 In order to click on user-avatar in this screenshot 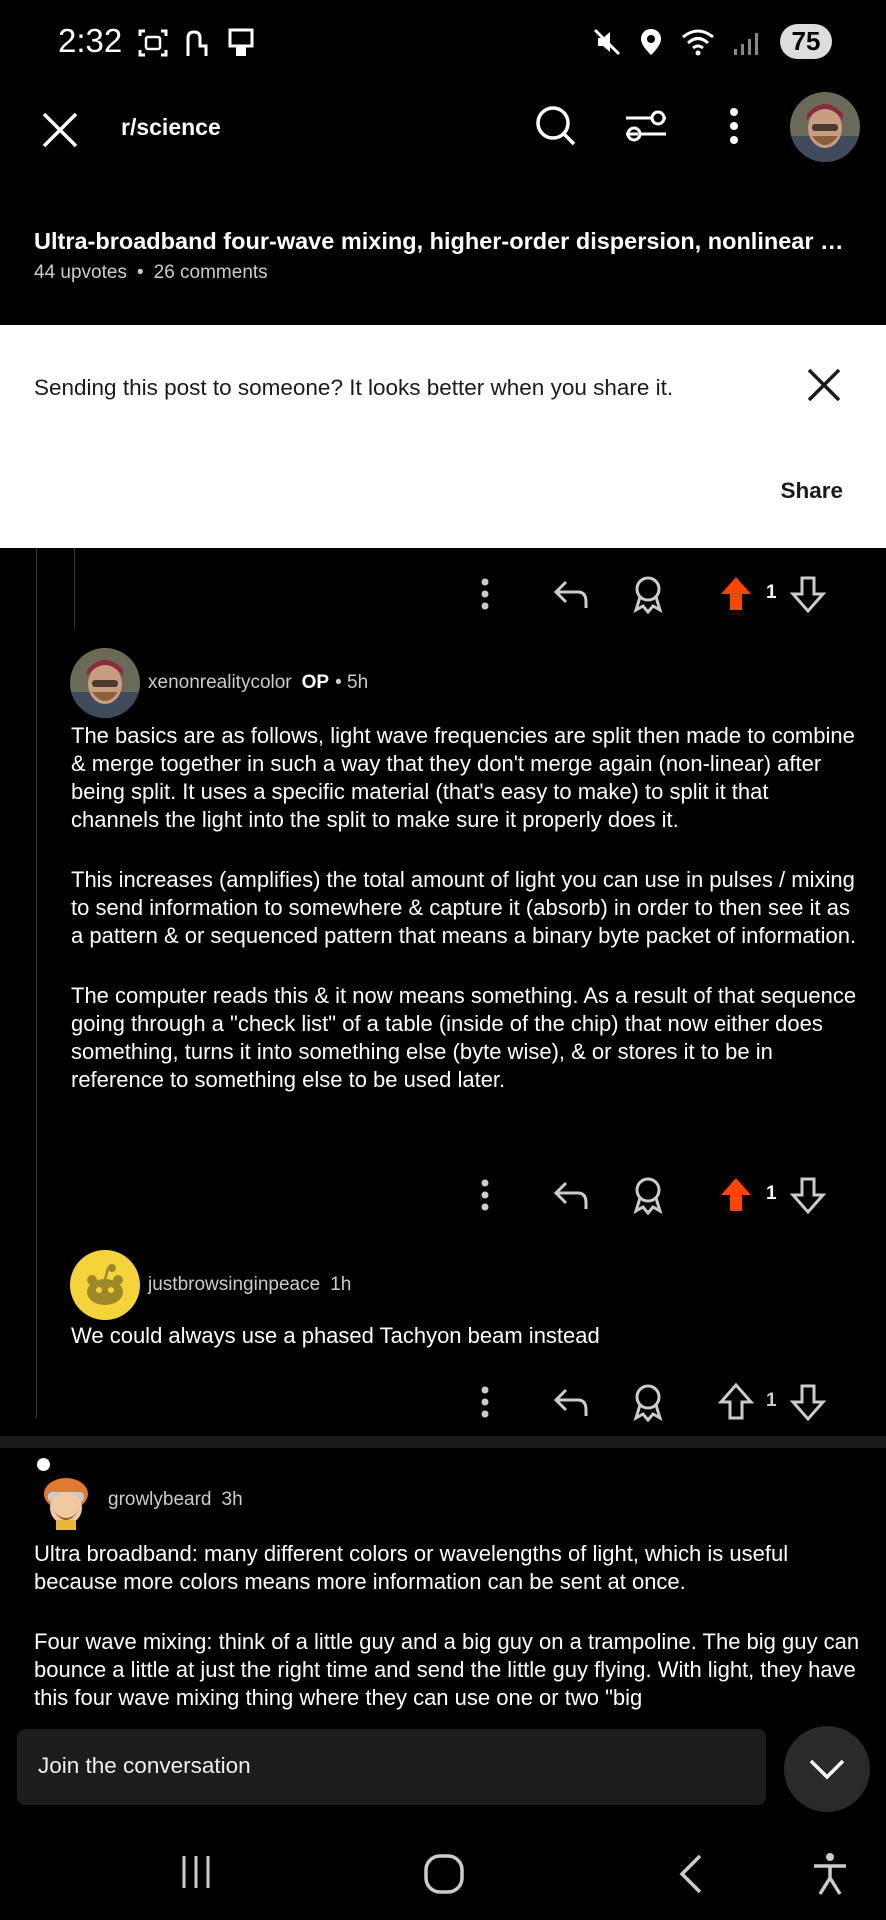, I will do `click(825, 127)`.